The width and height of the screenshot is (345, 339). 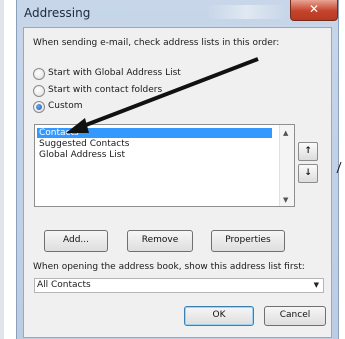 What do you see at coordinates (168, 93) in the screenshot?
I see `annotation-arrow-shaft` at bounding box center [168, 93].